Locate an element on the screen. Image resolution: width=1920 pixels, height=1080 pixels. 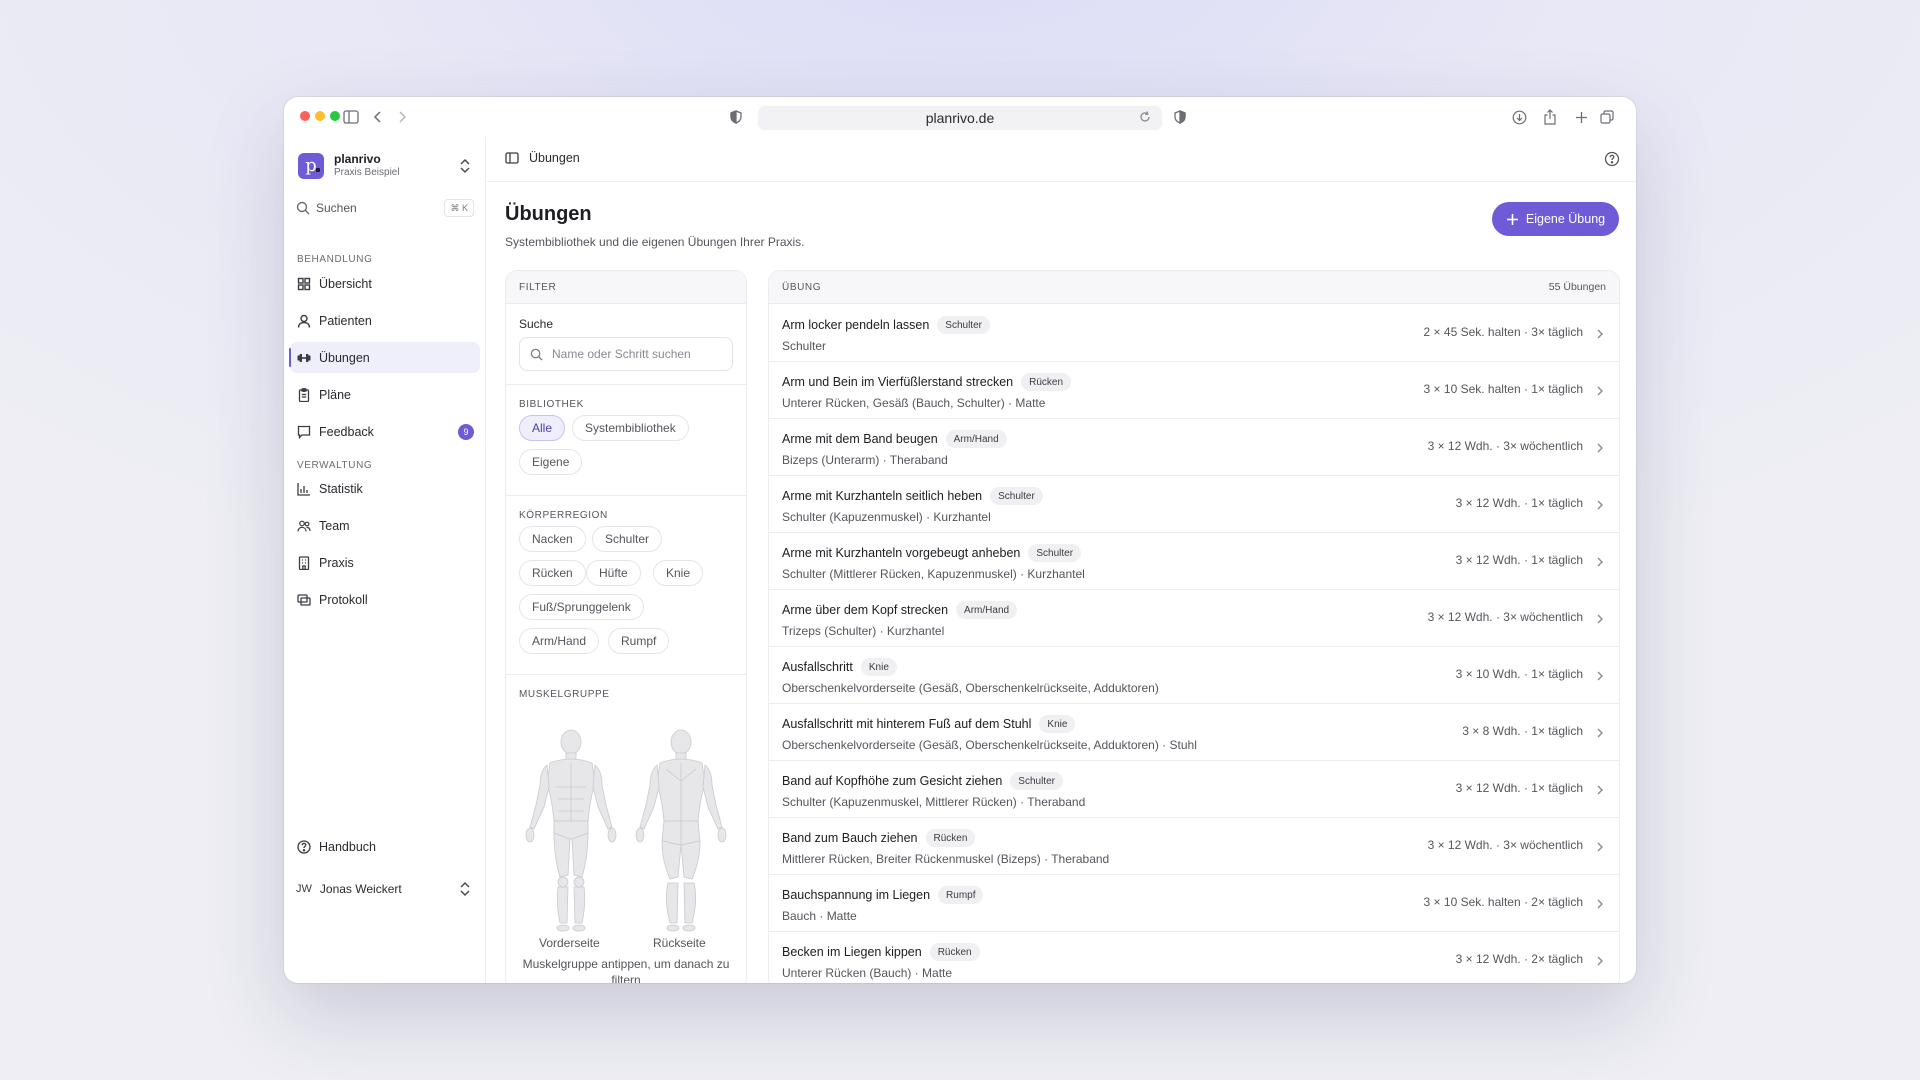
chip-region-knee: Knie is located at coordinates (678, 573).